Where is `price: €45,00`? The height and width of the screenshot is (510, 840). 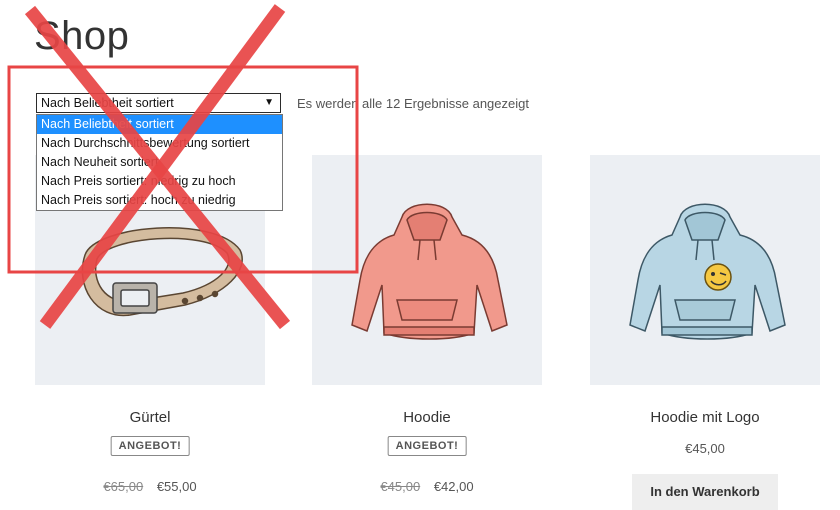
price: €45,00 is located at coordinates (705, 448).